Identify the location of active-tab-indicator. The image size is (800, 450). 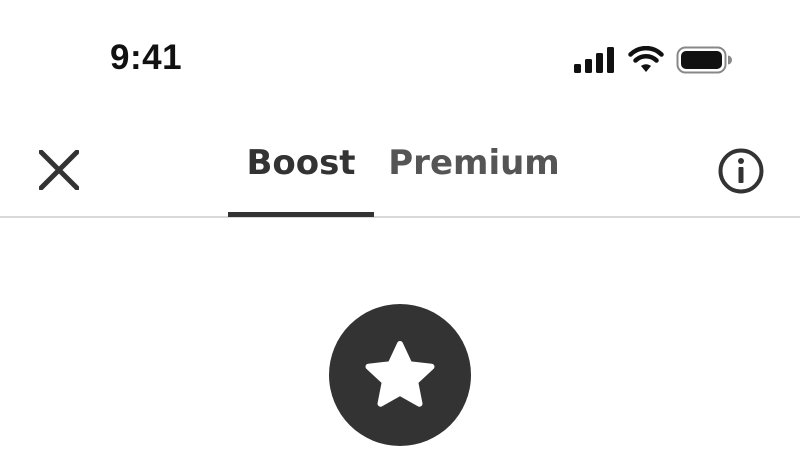
(301, 214).